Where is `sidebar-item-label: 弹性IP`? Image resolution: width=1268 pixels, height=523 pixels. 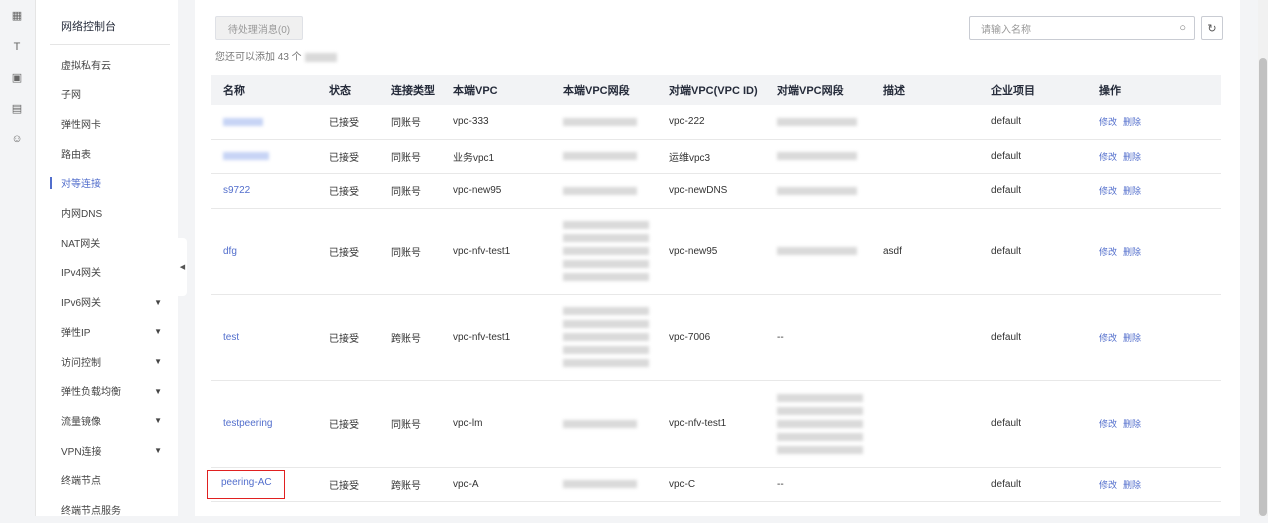
sidebar-item-label: 弹性IP is located at coordinates (76, 333).